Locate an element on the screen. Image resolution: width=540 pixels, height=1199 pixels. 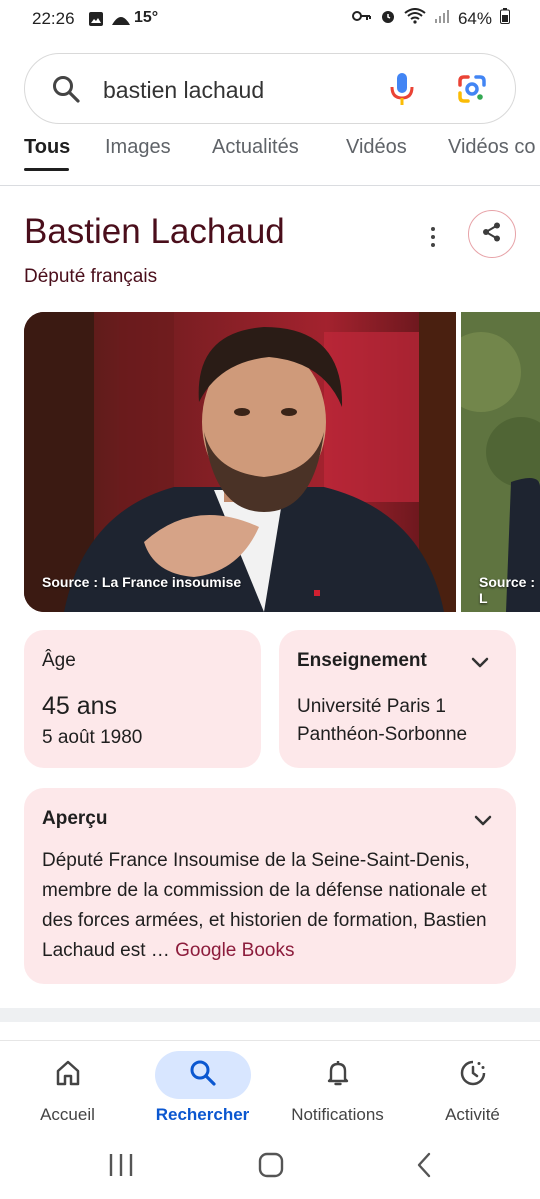
signal-icon is located at coordinates (442, 18).